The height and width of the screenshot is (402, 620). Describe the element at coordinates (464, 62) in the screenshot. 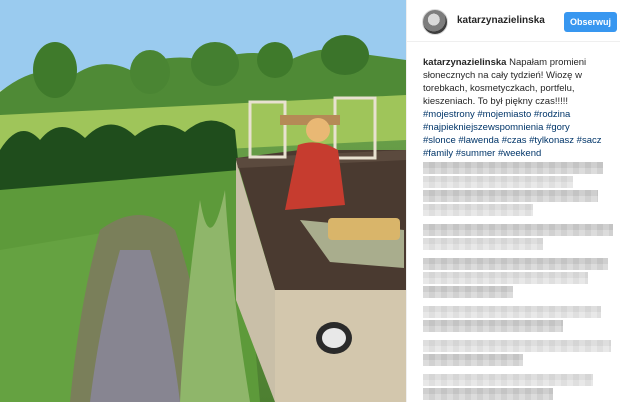

I see `caption-author: katarzynazielinska` at that location.